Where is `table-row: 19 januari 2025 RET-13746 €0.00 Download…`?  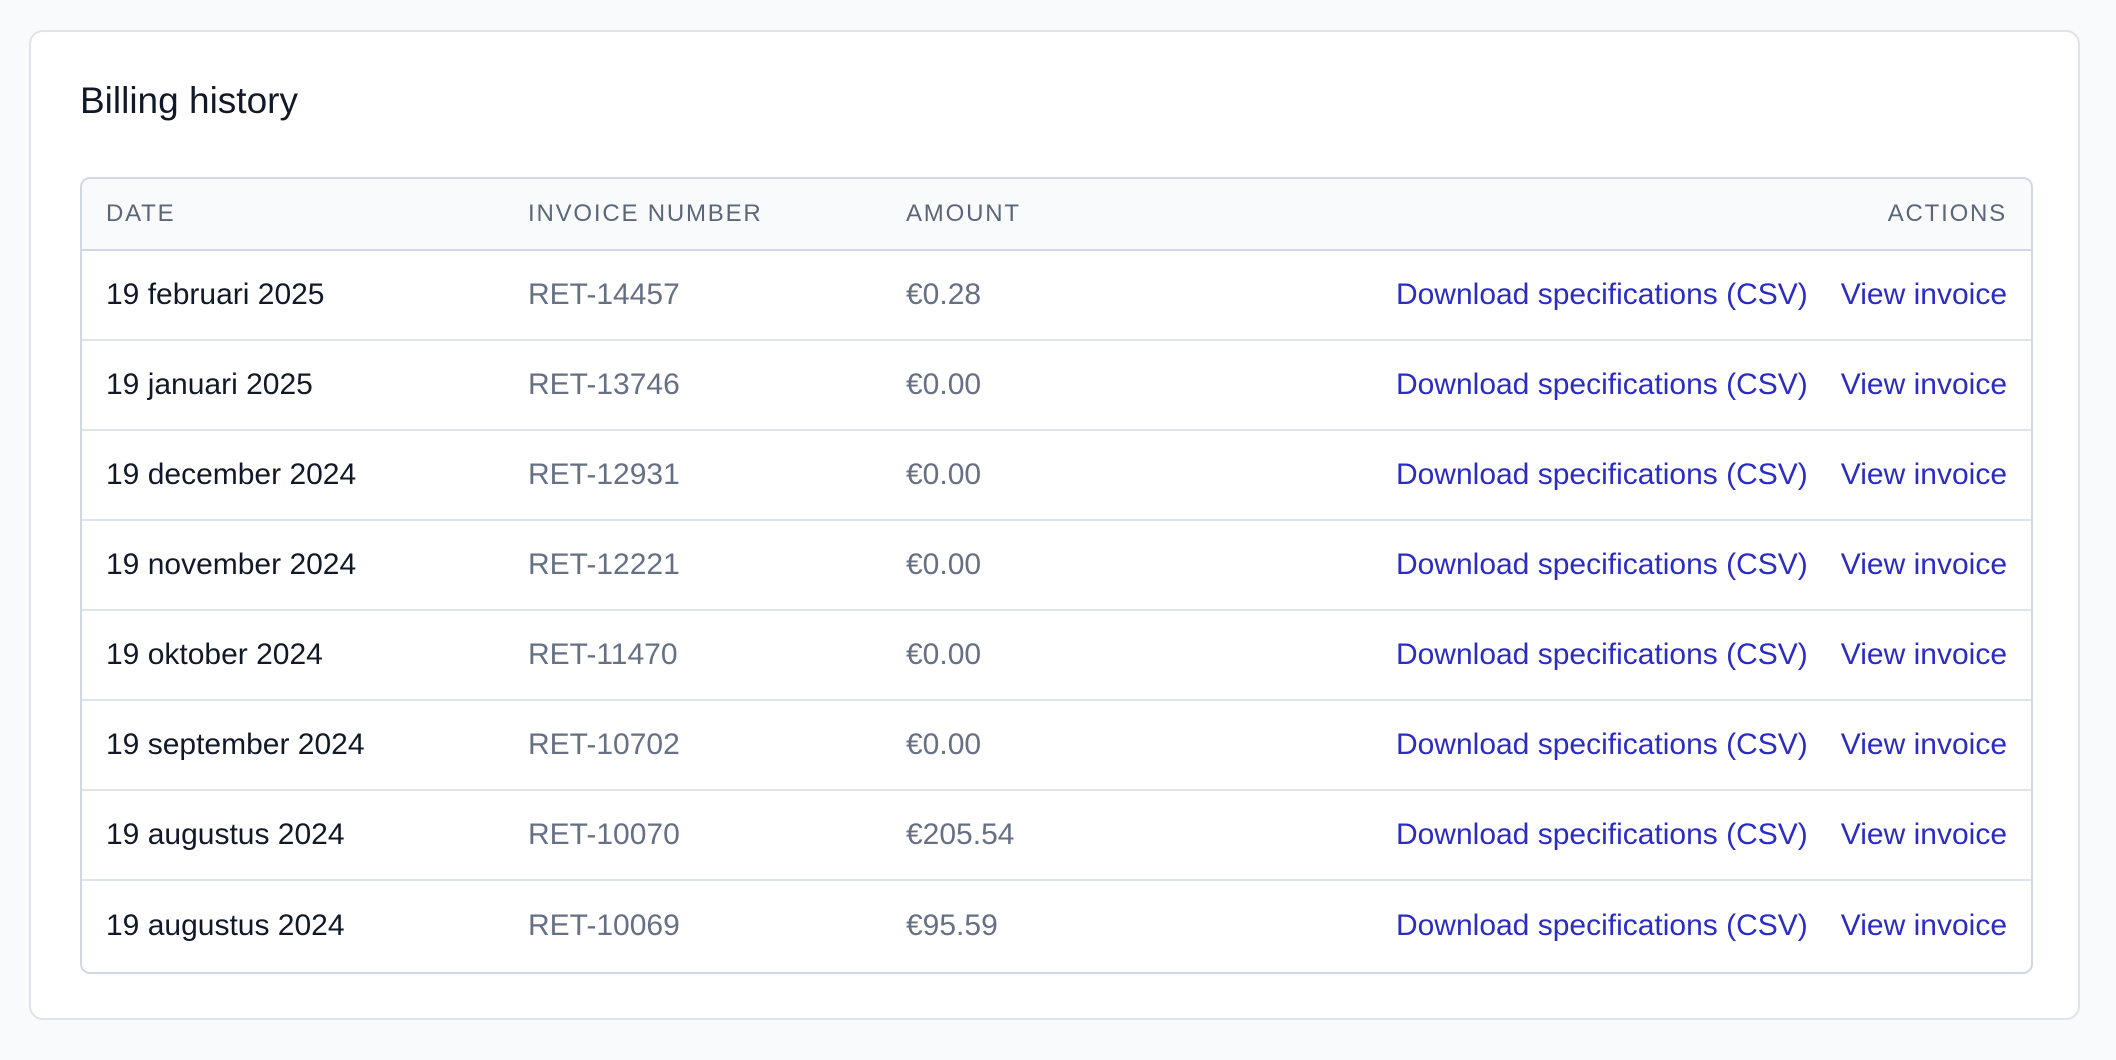 table-row: 19 januari 2025 RET-13746 €0.00 Download… is located at coordinates (1056, 386).